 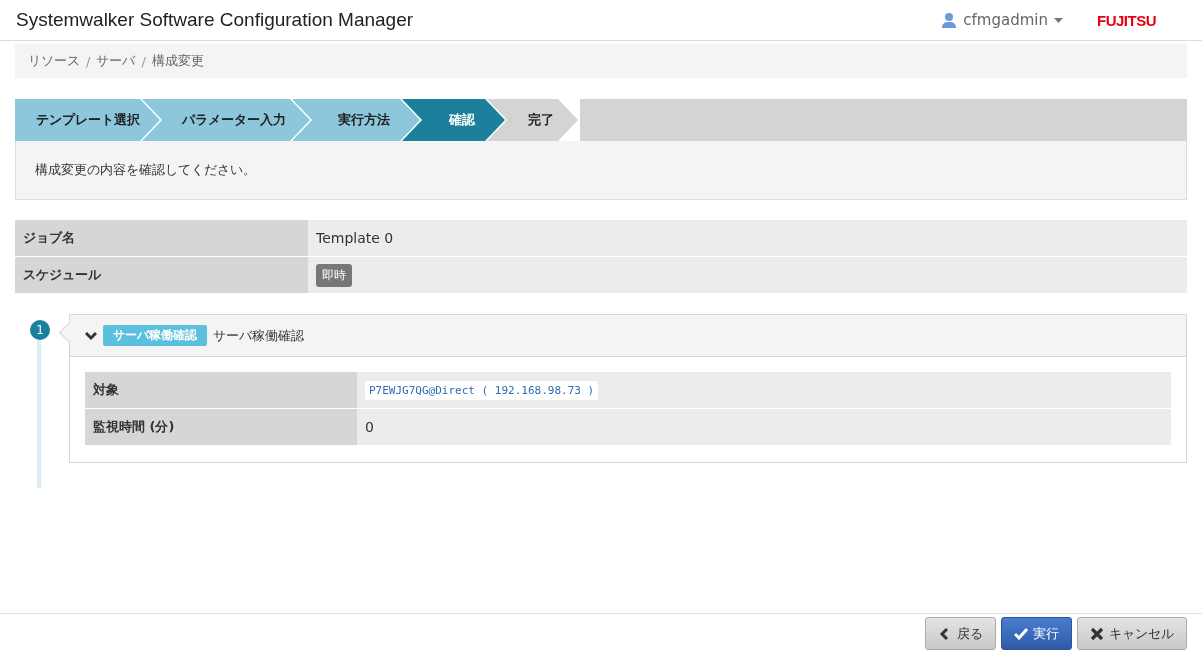 I want to click on caret-icon, so click(x=1058, y=20).